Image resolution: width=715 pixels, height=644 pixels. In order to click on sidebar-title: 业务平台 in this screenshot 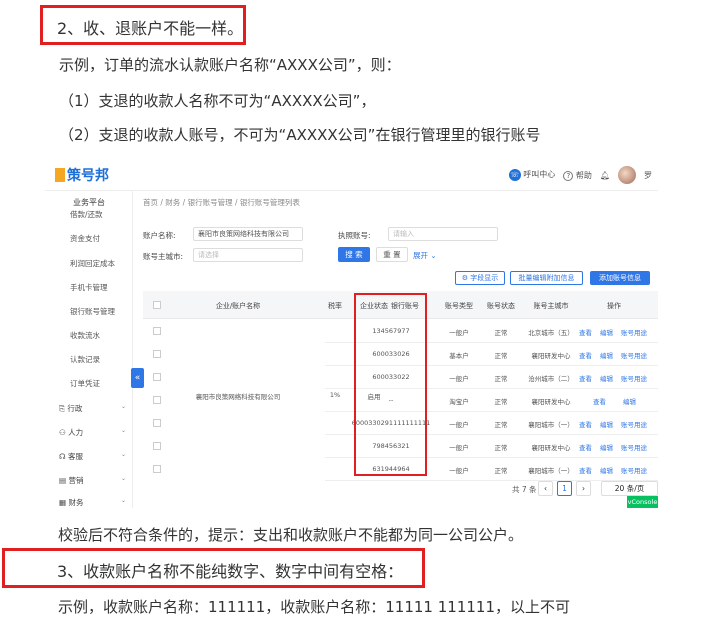, I will do `click(89, 202)`.